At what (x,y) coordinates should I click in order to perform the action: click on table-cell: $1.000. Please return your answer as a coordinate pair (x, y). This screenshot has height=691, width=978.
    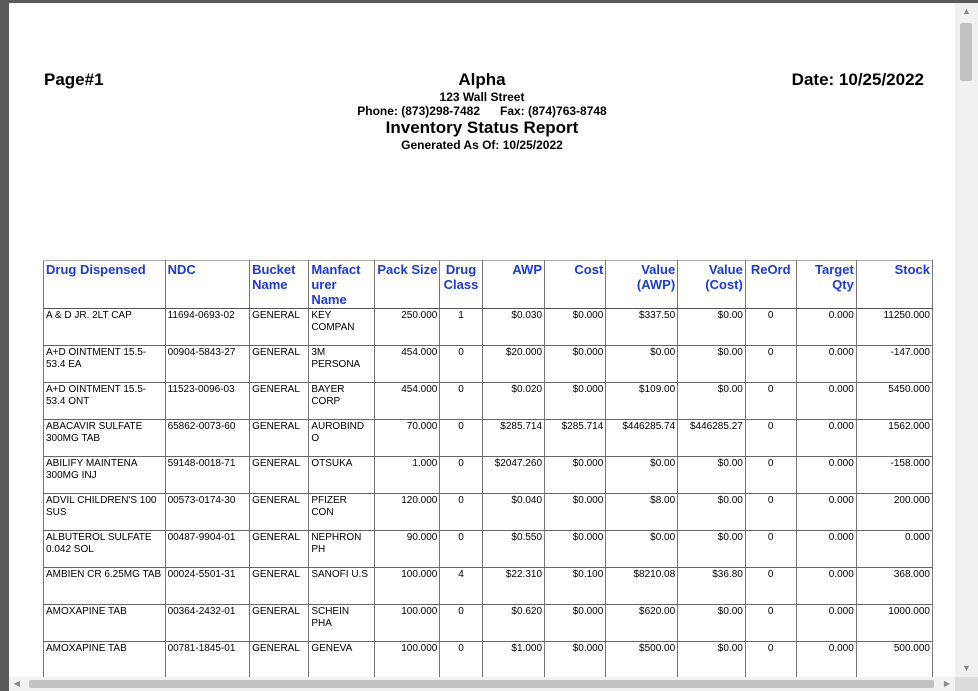
    Looking at the image, I should click on (513, 659).